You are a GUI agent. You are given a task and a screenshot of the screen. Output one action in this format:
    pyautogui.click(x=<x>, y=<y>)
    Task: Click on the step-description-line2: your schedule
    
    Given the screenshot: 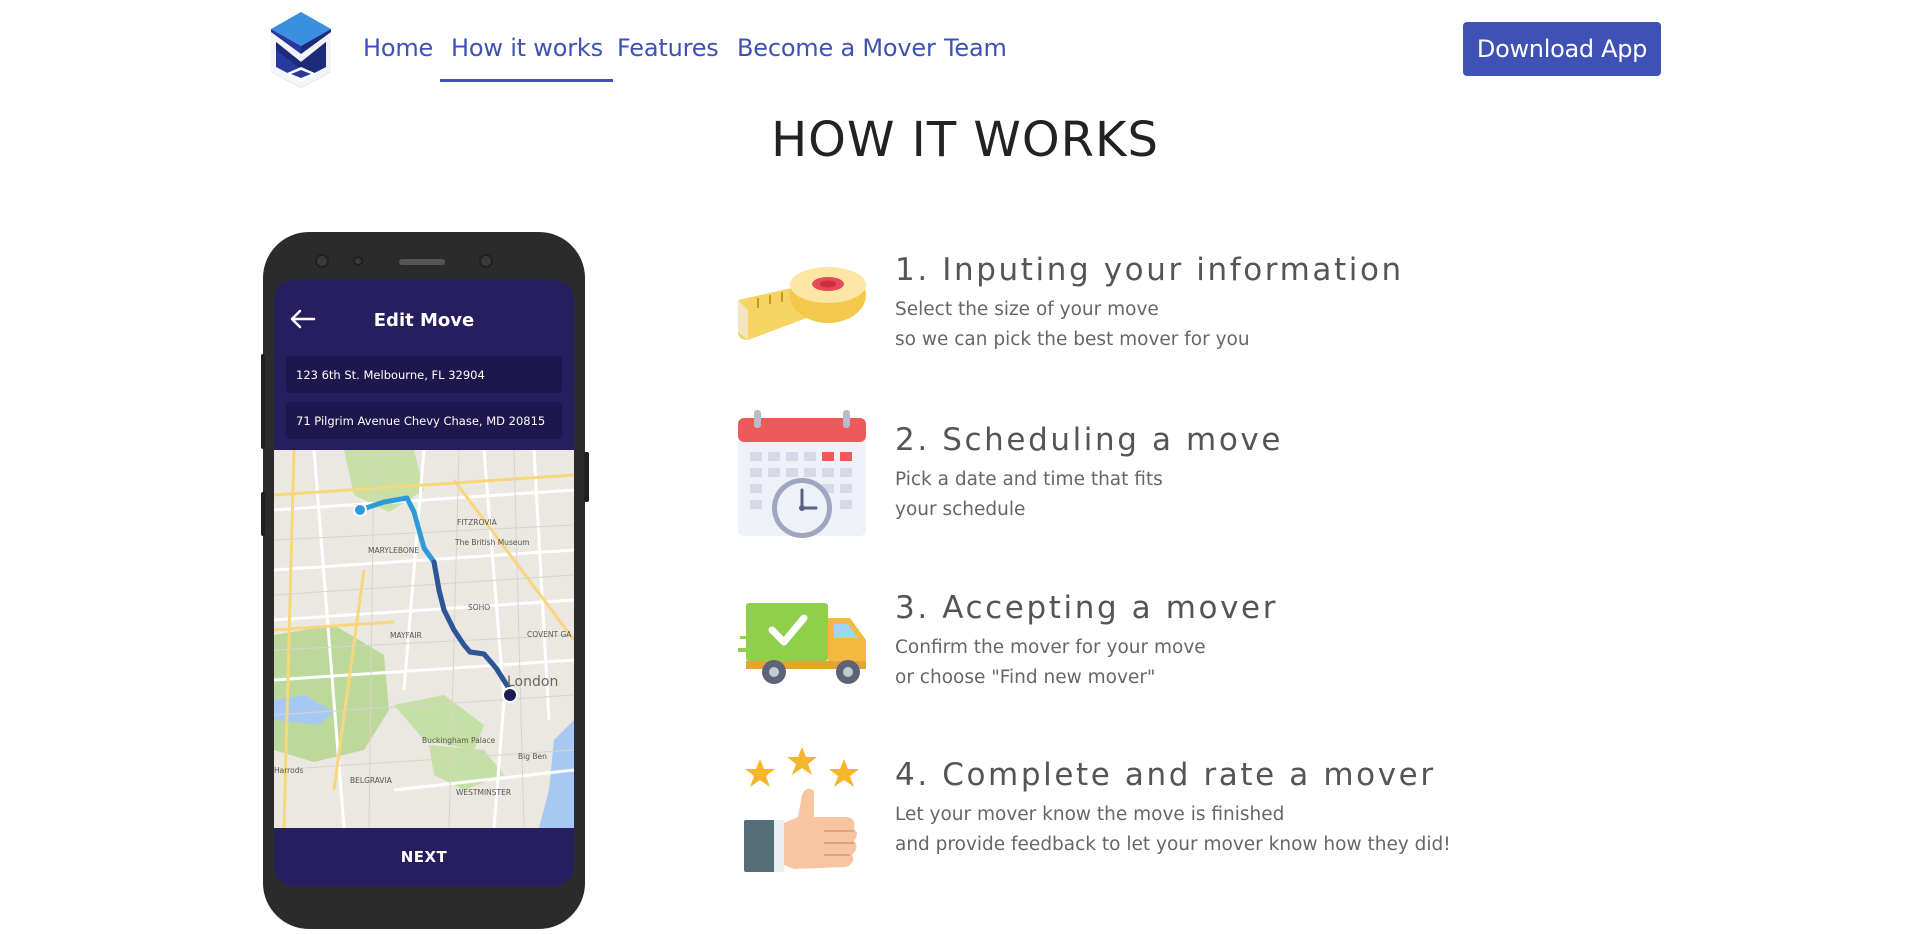 What is the action you would take?
    pyautogui.click(x=960, y=509)
    